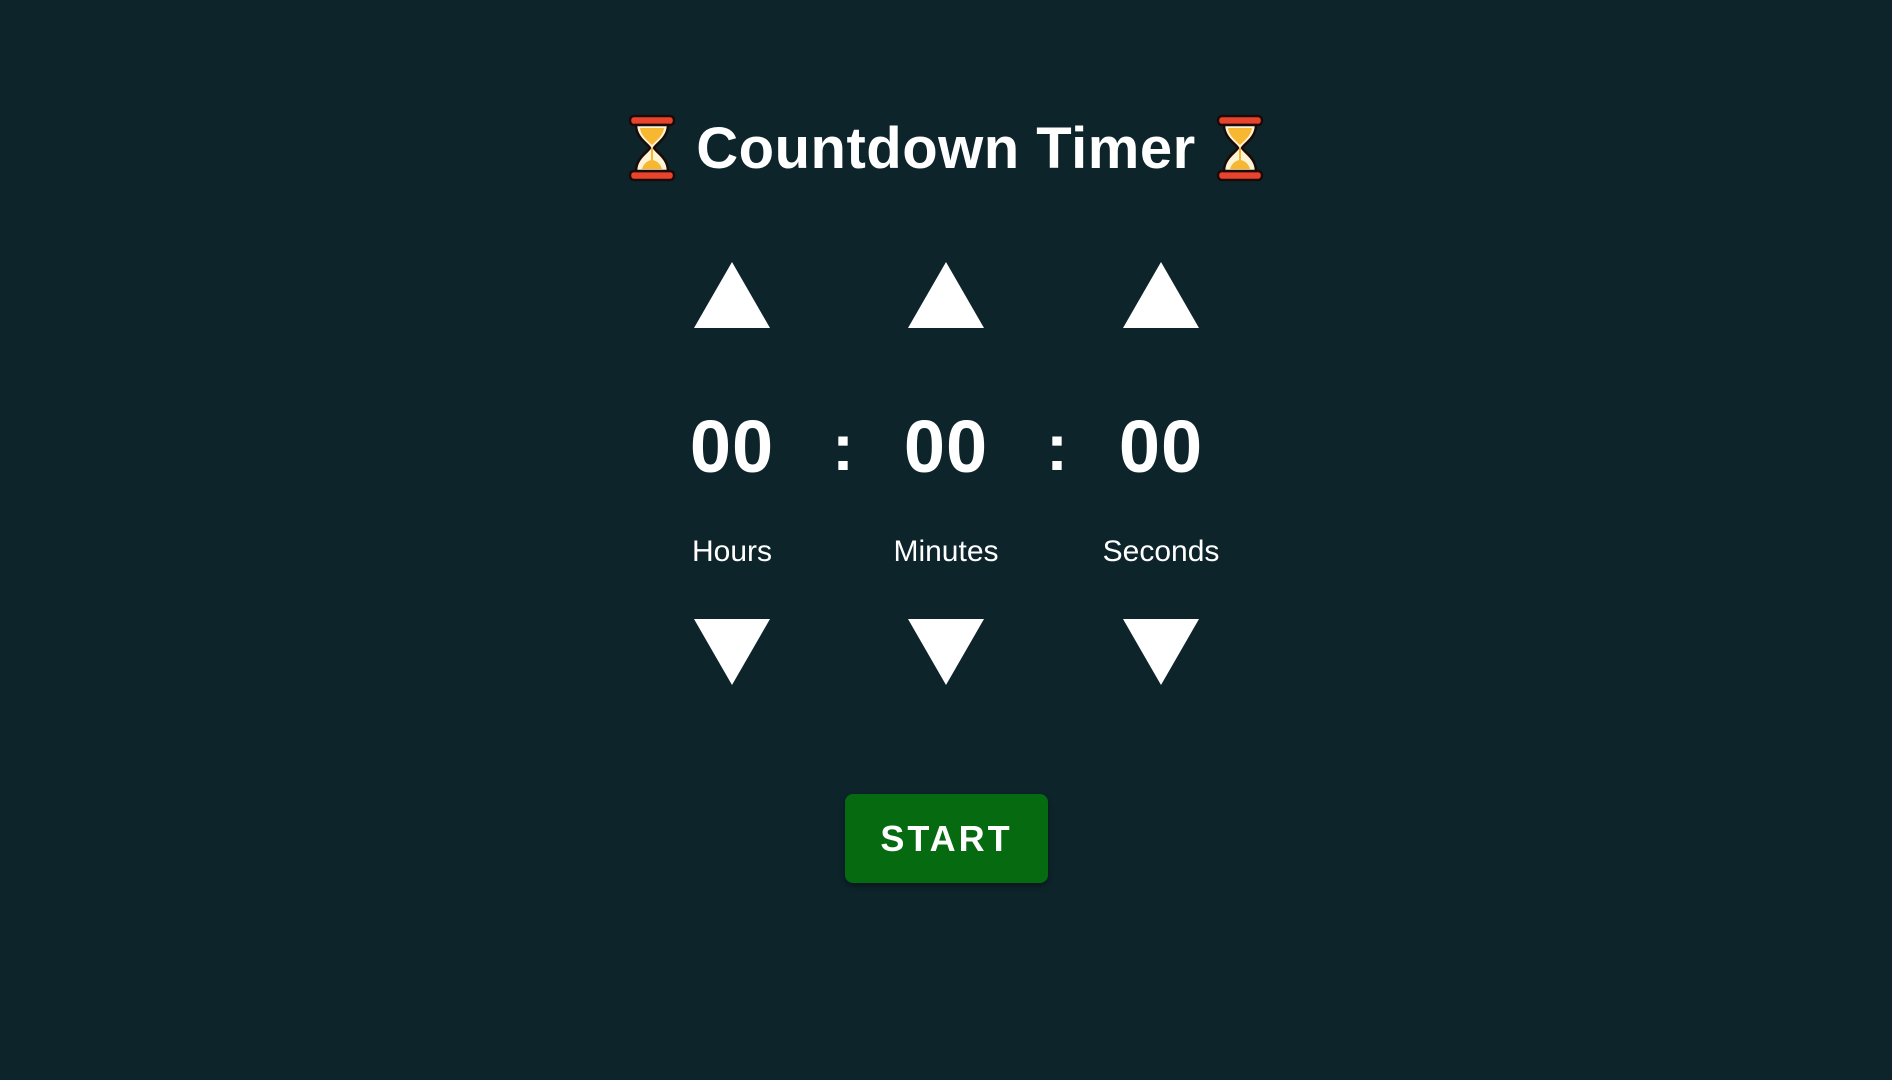 The image size is (1892, 1080). Describe the element at coordinates (1161, 551) in the screenshot. I see `seconds-label: Seconds` at that location.